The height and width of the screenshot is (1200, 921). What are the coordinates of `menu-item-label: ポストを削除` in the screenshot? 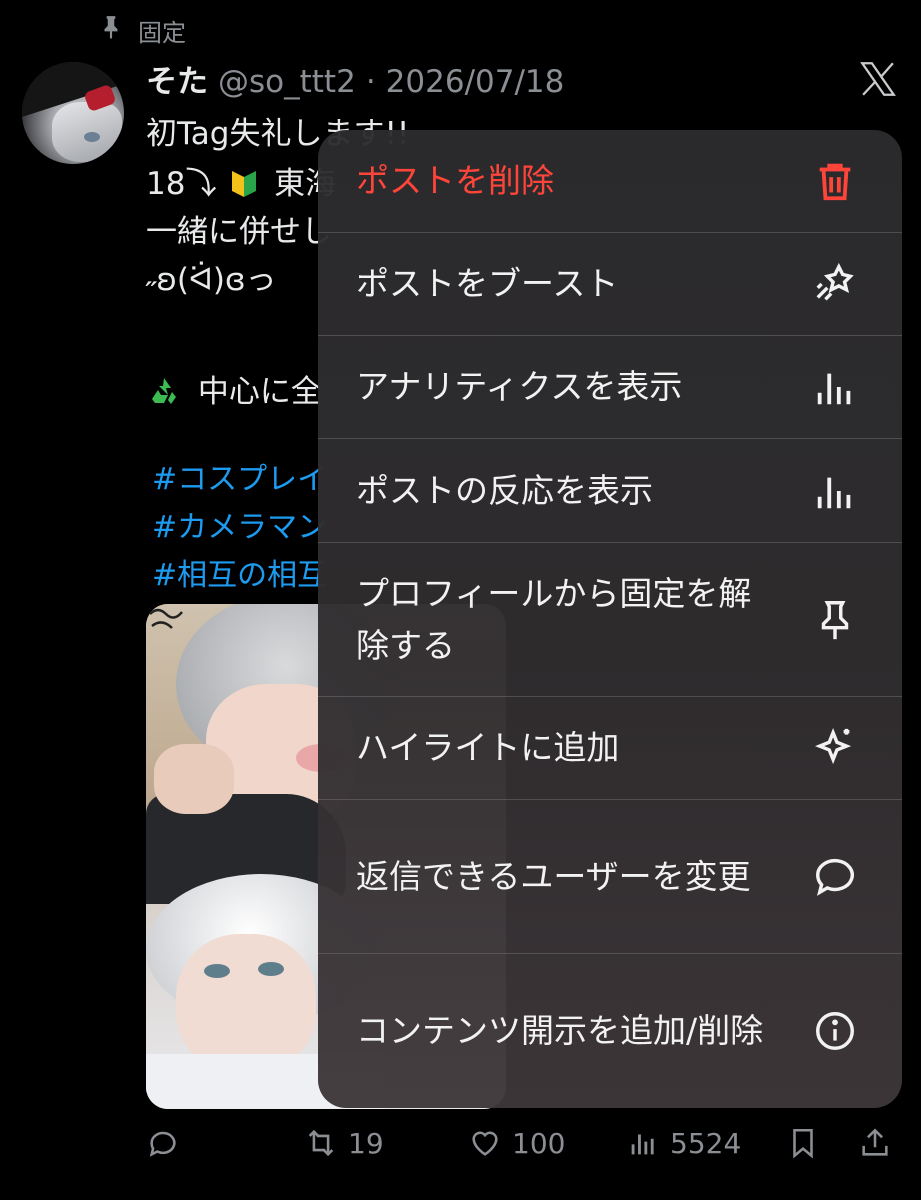 It's located at (455, 180).